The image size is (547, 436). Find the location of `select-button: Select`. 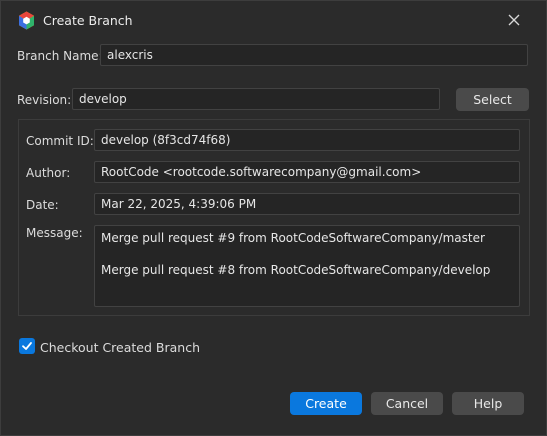

select-button: Select is located at coordinates (492, 99).